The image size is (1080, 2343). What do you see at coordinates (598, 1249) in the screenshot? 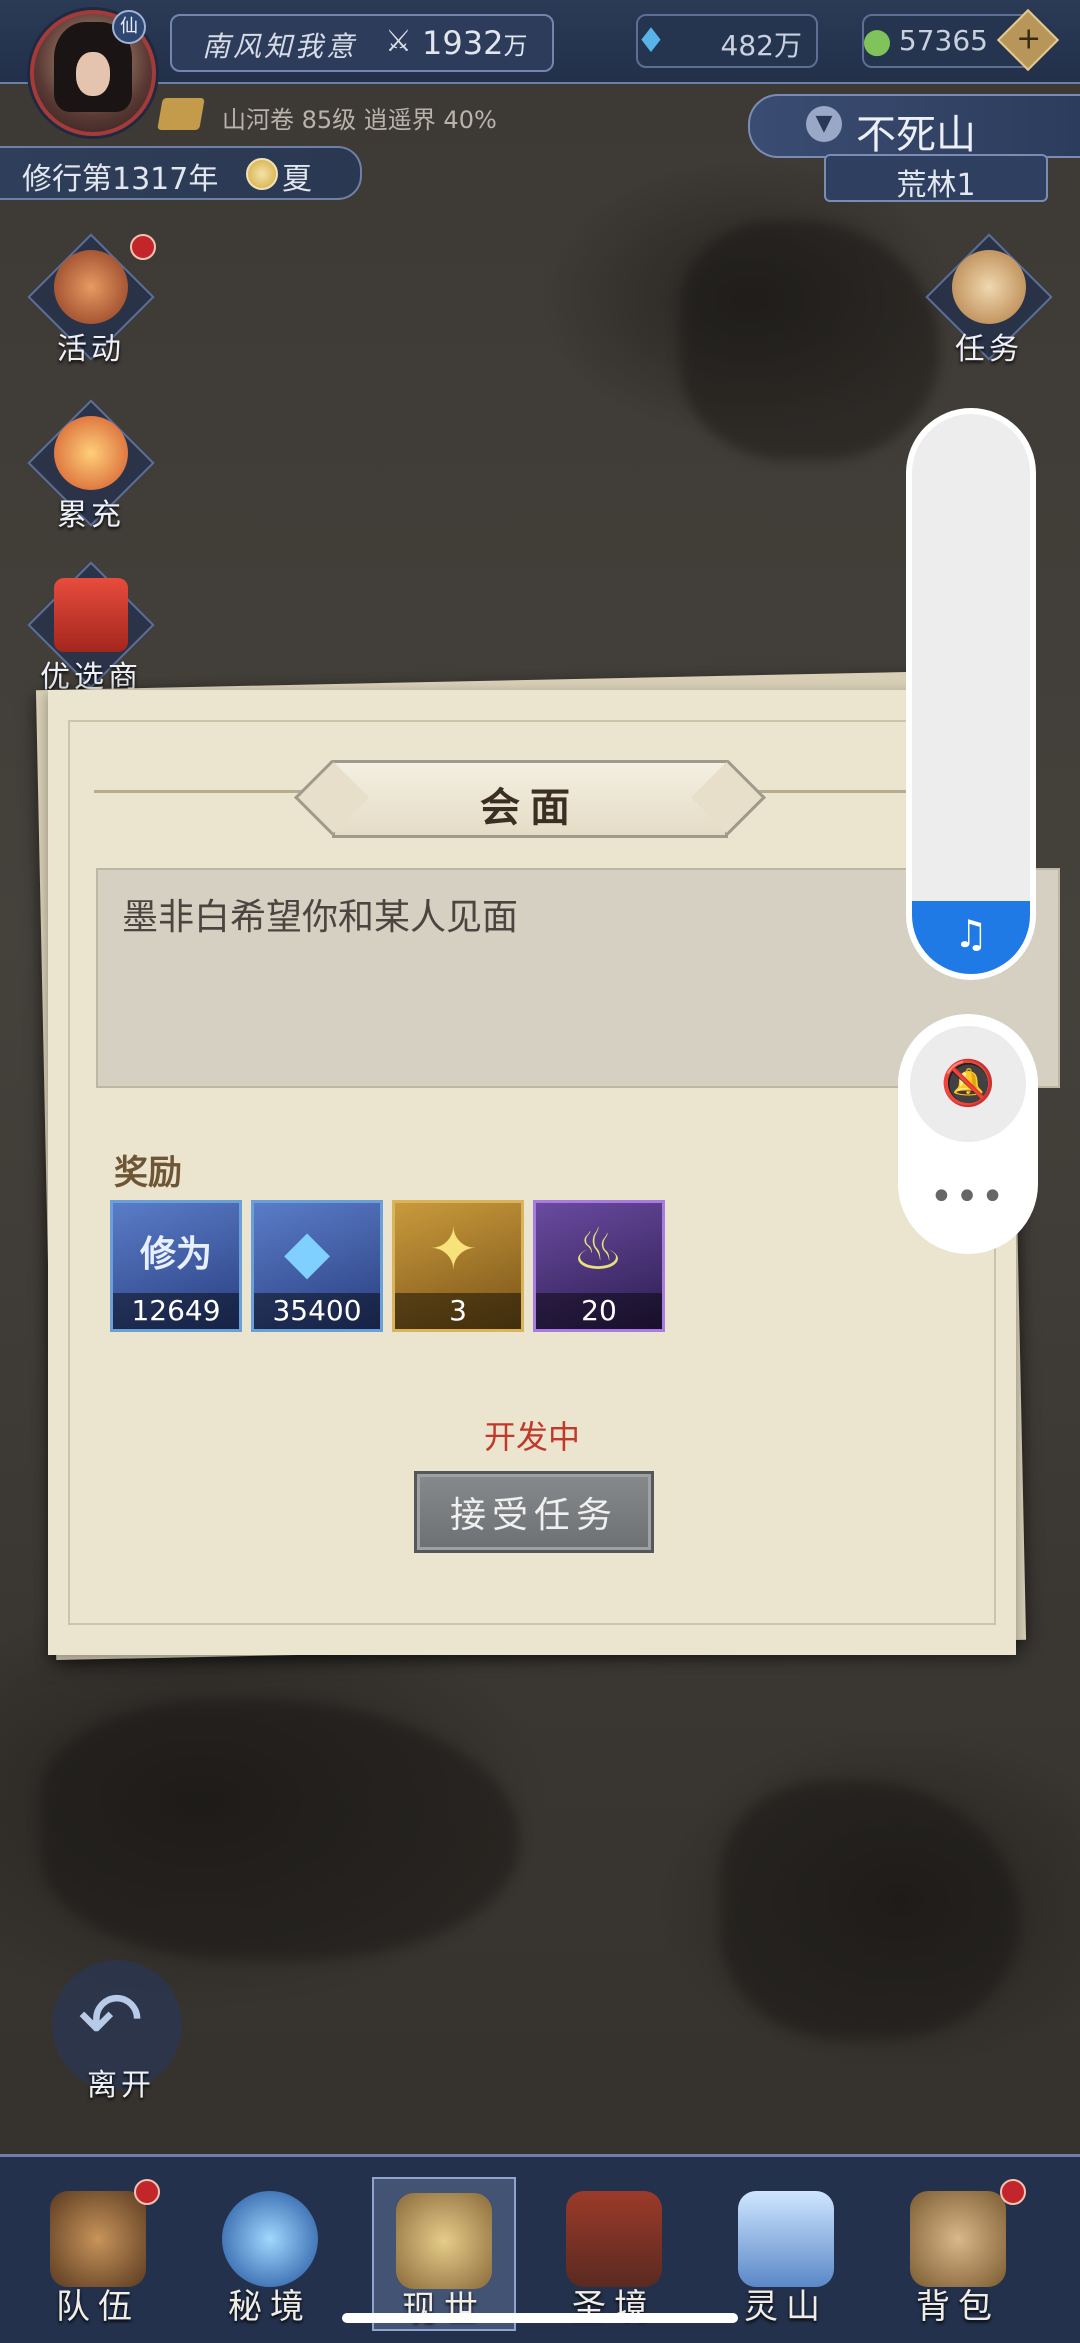
I see `flame-icon: ♨` at bounding box center [598, 1249].